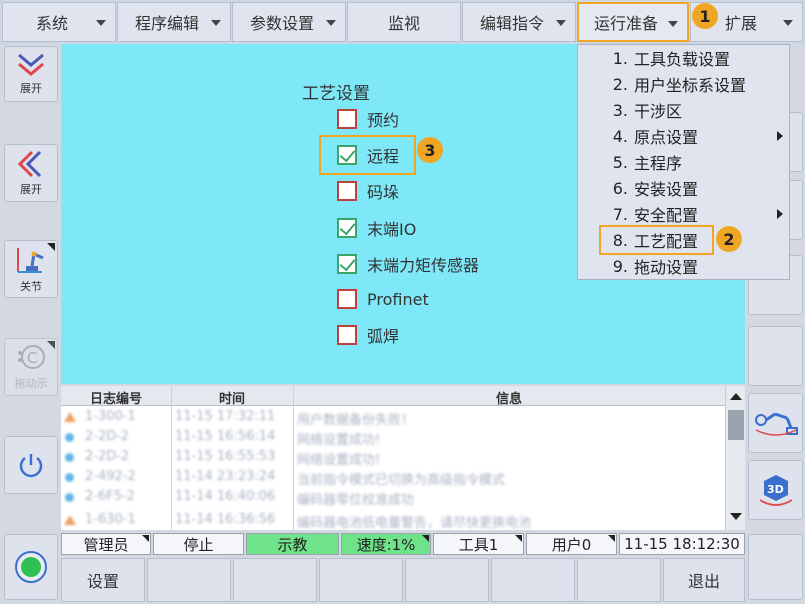 This screenshot has width=805, height=604. I want to click on expand-left-button: 展开, so click(31, 173).